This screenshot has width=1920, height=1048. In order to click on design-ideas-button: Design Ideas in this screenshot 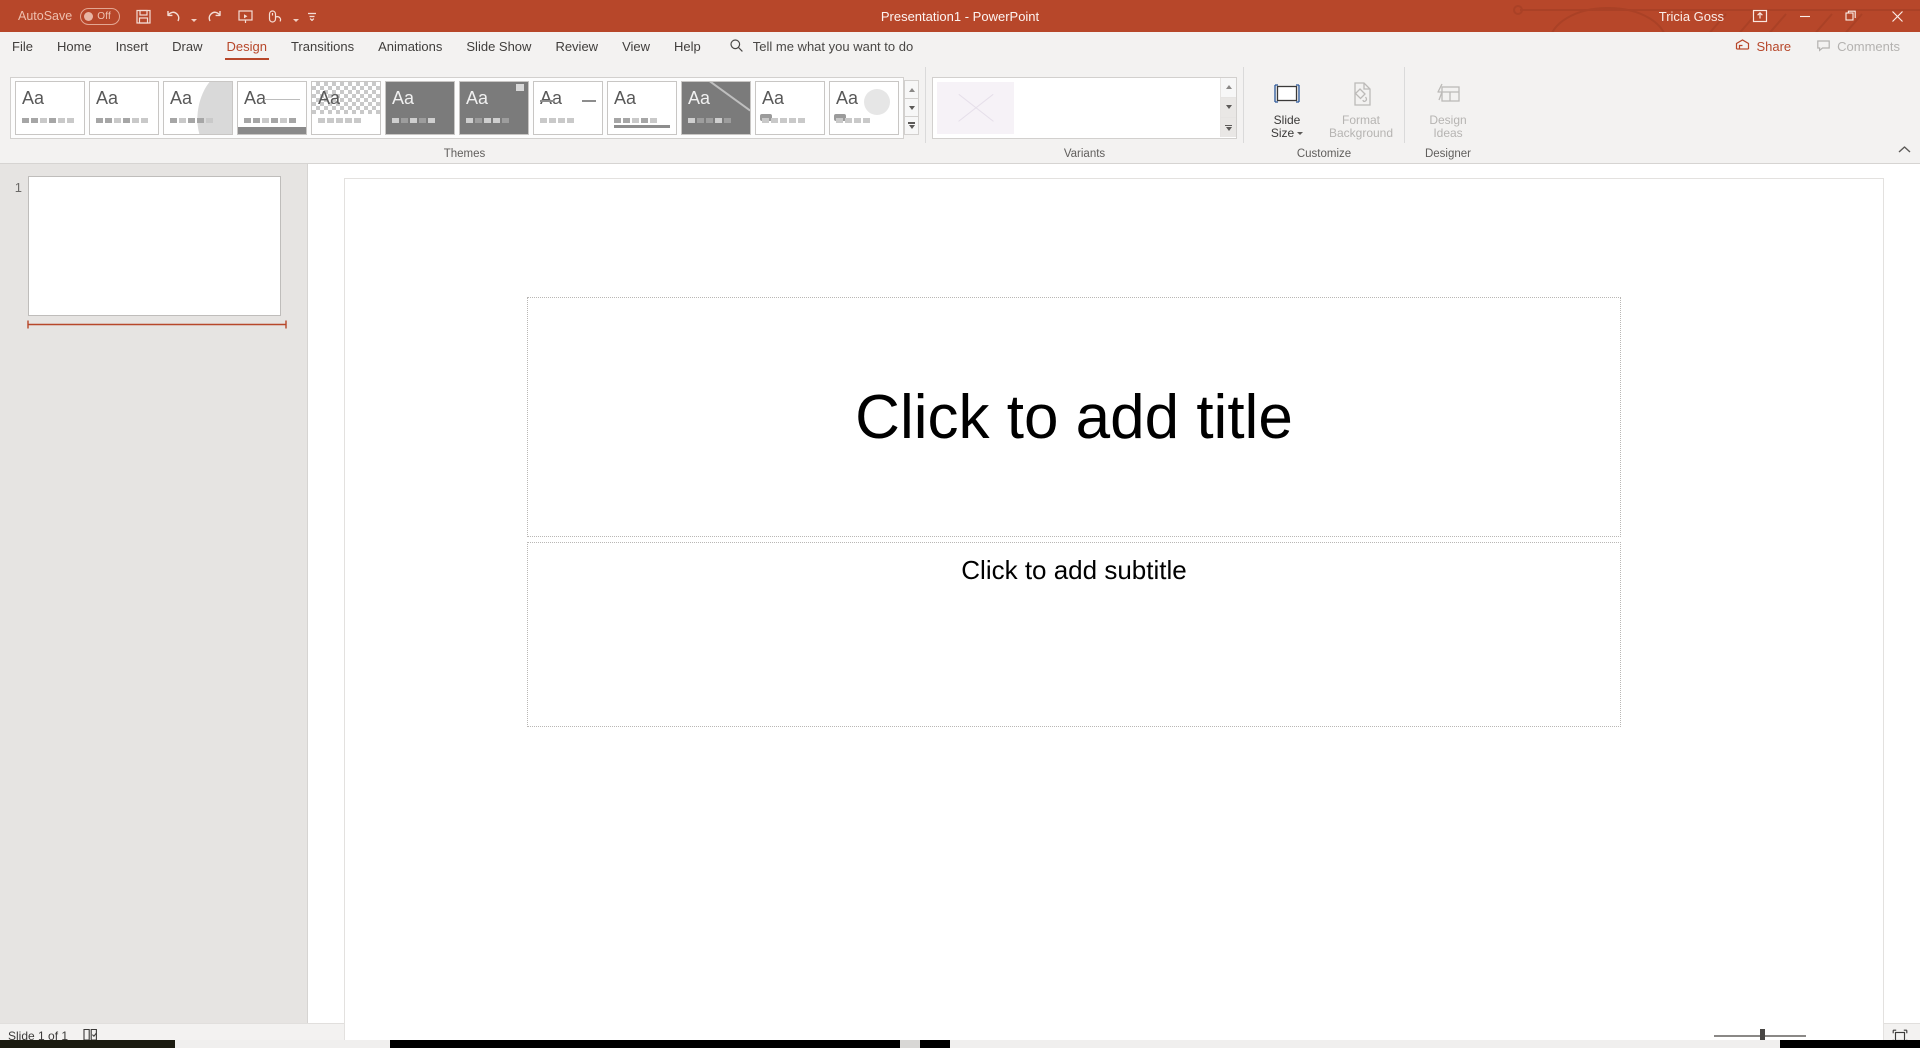, I will do `click(1448, 105)`.